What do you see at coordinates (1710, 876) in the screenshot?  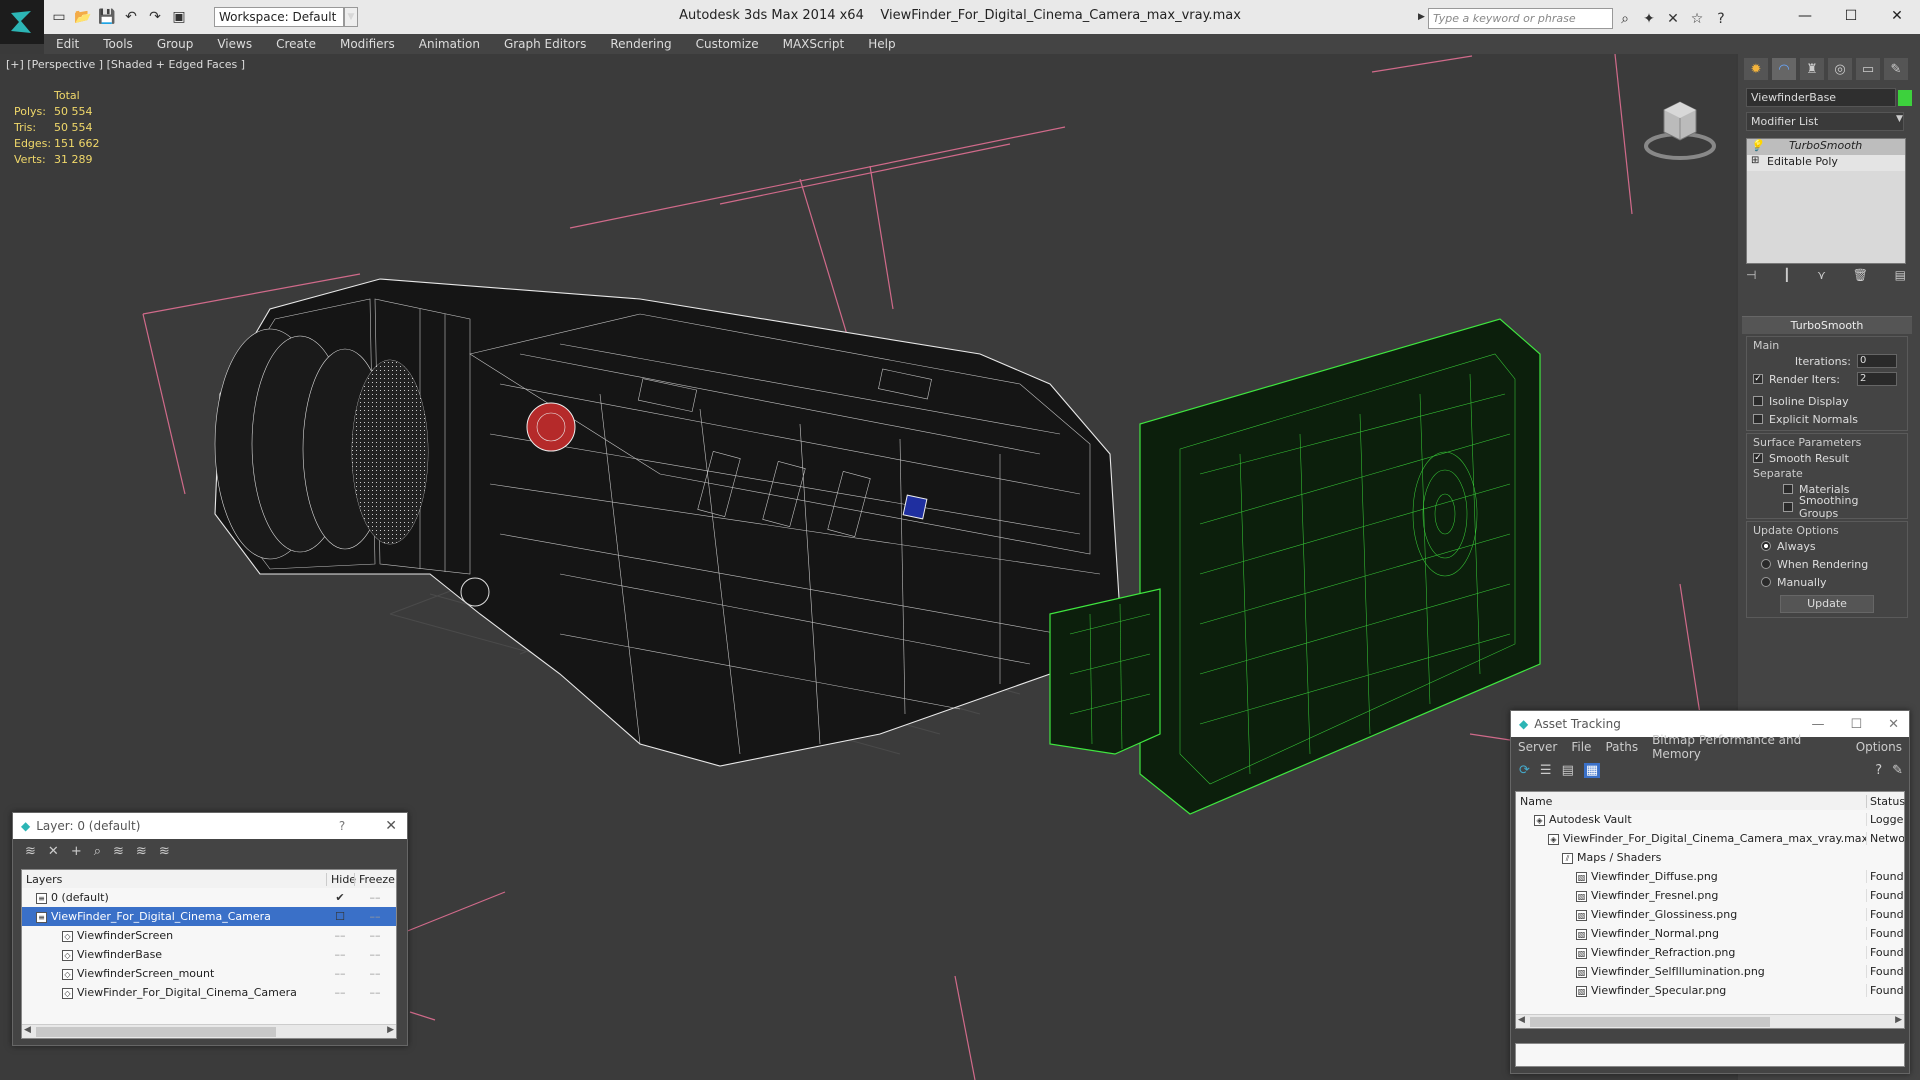 I see `asset-row: ▧ Viewfinder_Diffuse.png Found` at bounding box center [1710, 876].